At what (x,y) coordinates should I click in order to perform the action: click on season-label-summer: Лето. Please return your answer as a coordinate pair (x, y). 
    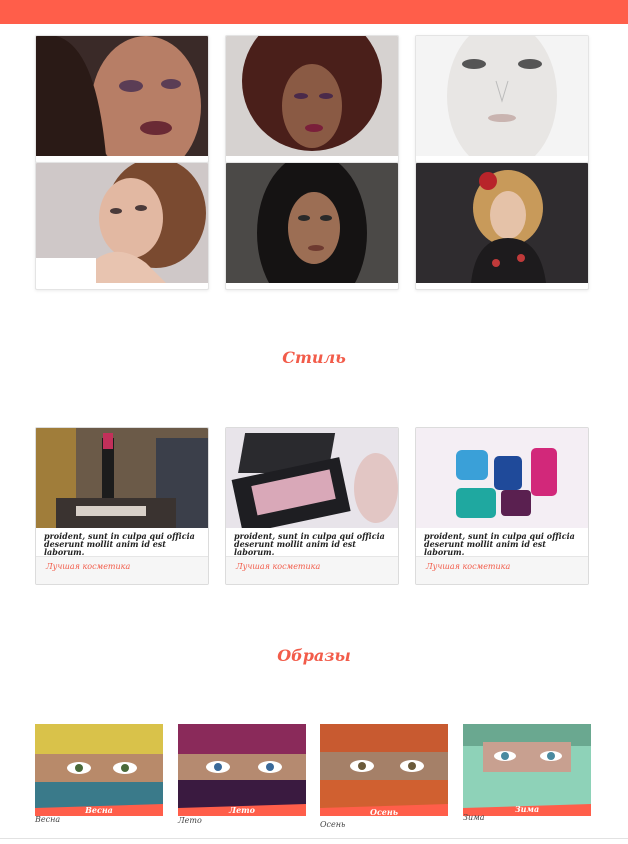
    Looking at the image, I should click on (242, 810).